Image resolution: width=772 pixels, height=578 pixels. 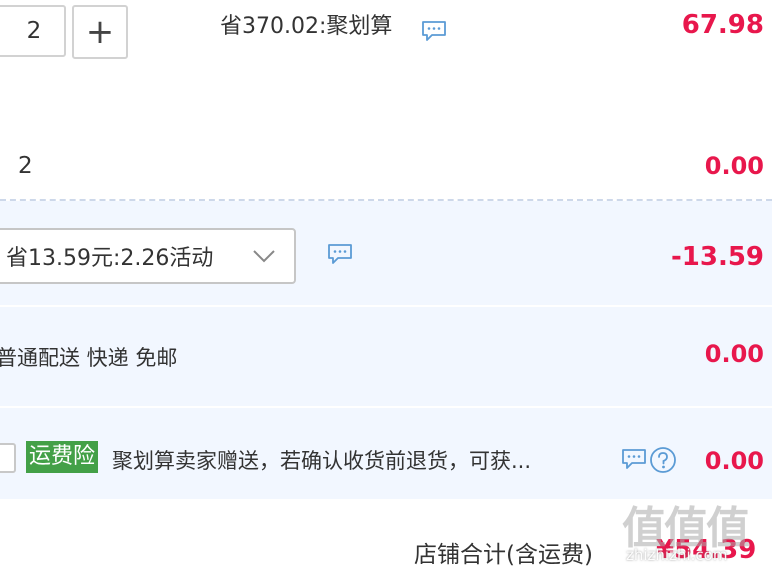 I want to click on quantity-value: 2, so click(x=34, y=31).